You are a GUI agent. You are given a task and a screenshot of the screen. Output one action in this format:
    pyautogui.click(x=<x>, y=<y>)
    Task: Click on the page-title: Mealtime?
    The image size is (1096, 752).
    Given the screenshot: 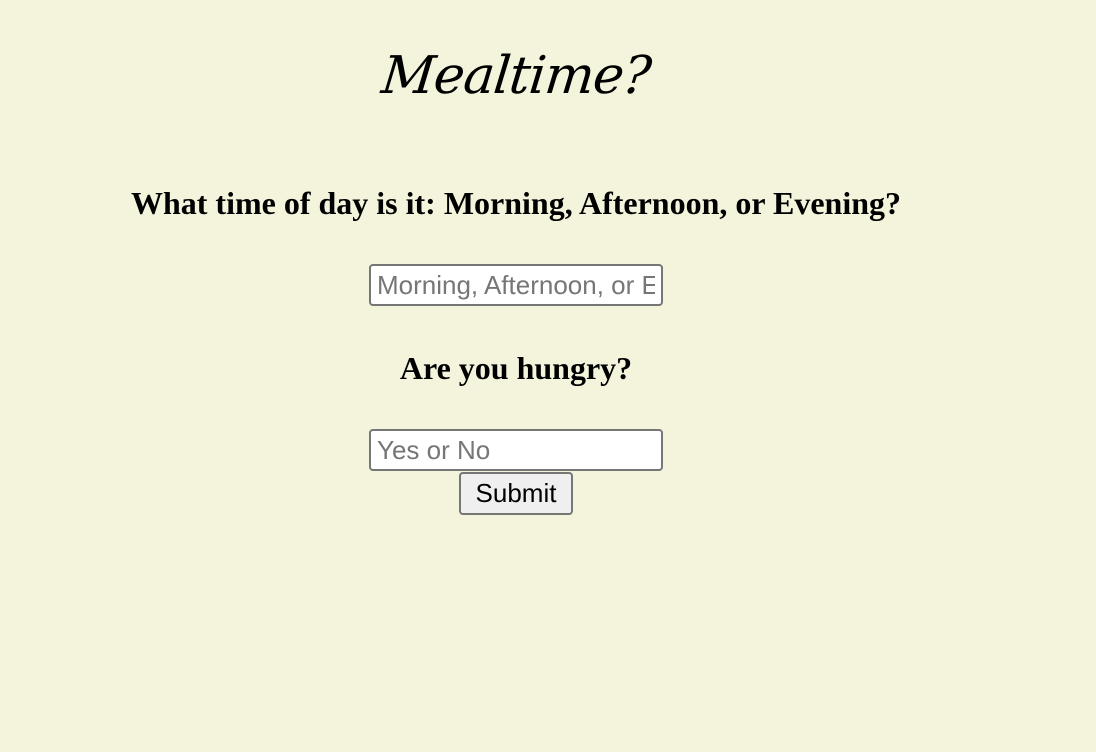 What is the action you would take?
    pyautogui.click(x=516, y=76)
    